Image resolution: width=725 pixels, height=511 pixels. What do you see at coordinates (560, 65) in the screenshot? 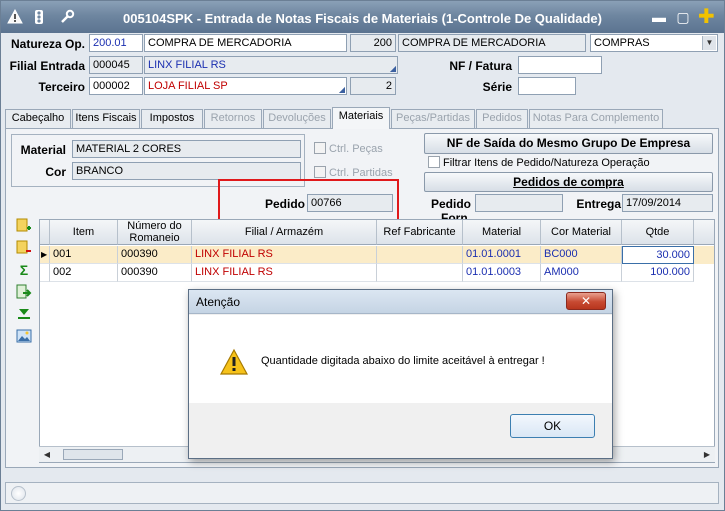
I see `nf-field` at bounding box center [560, 65].